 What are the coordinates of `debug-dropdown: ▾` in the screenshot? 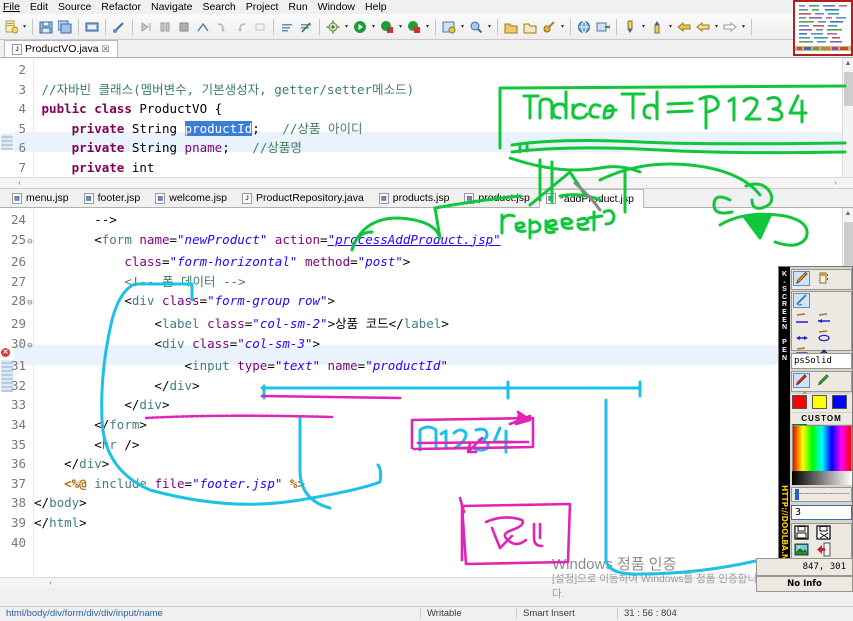 It's located at (400, 27).